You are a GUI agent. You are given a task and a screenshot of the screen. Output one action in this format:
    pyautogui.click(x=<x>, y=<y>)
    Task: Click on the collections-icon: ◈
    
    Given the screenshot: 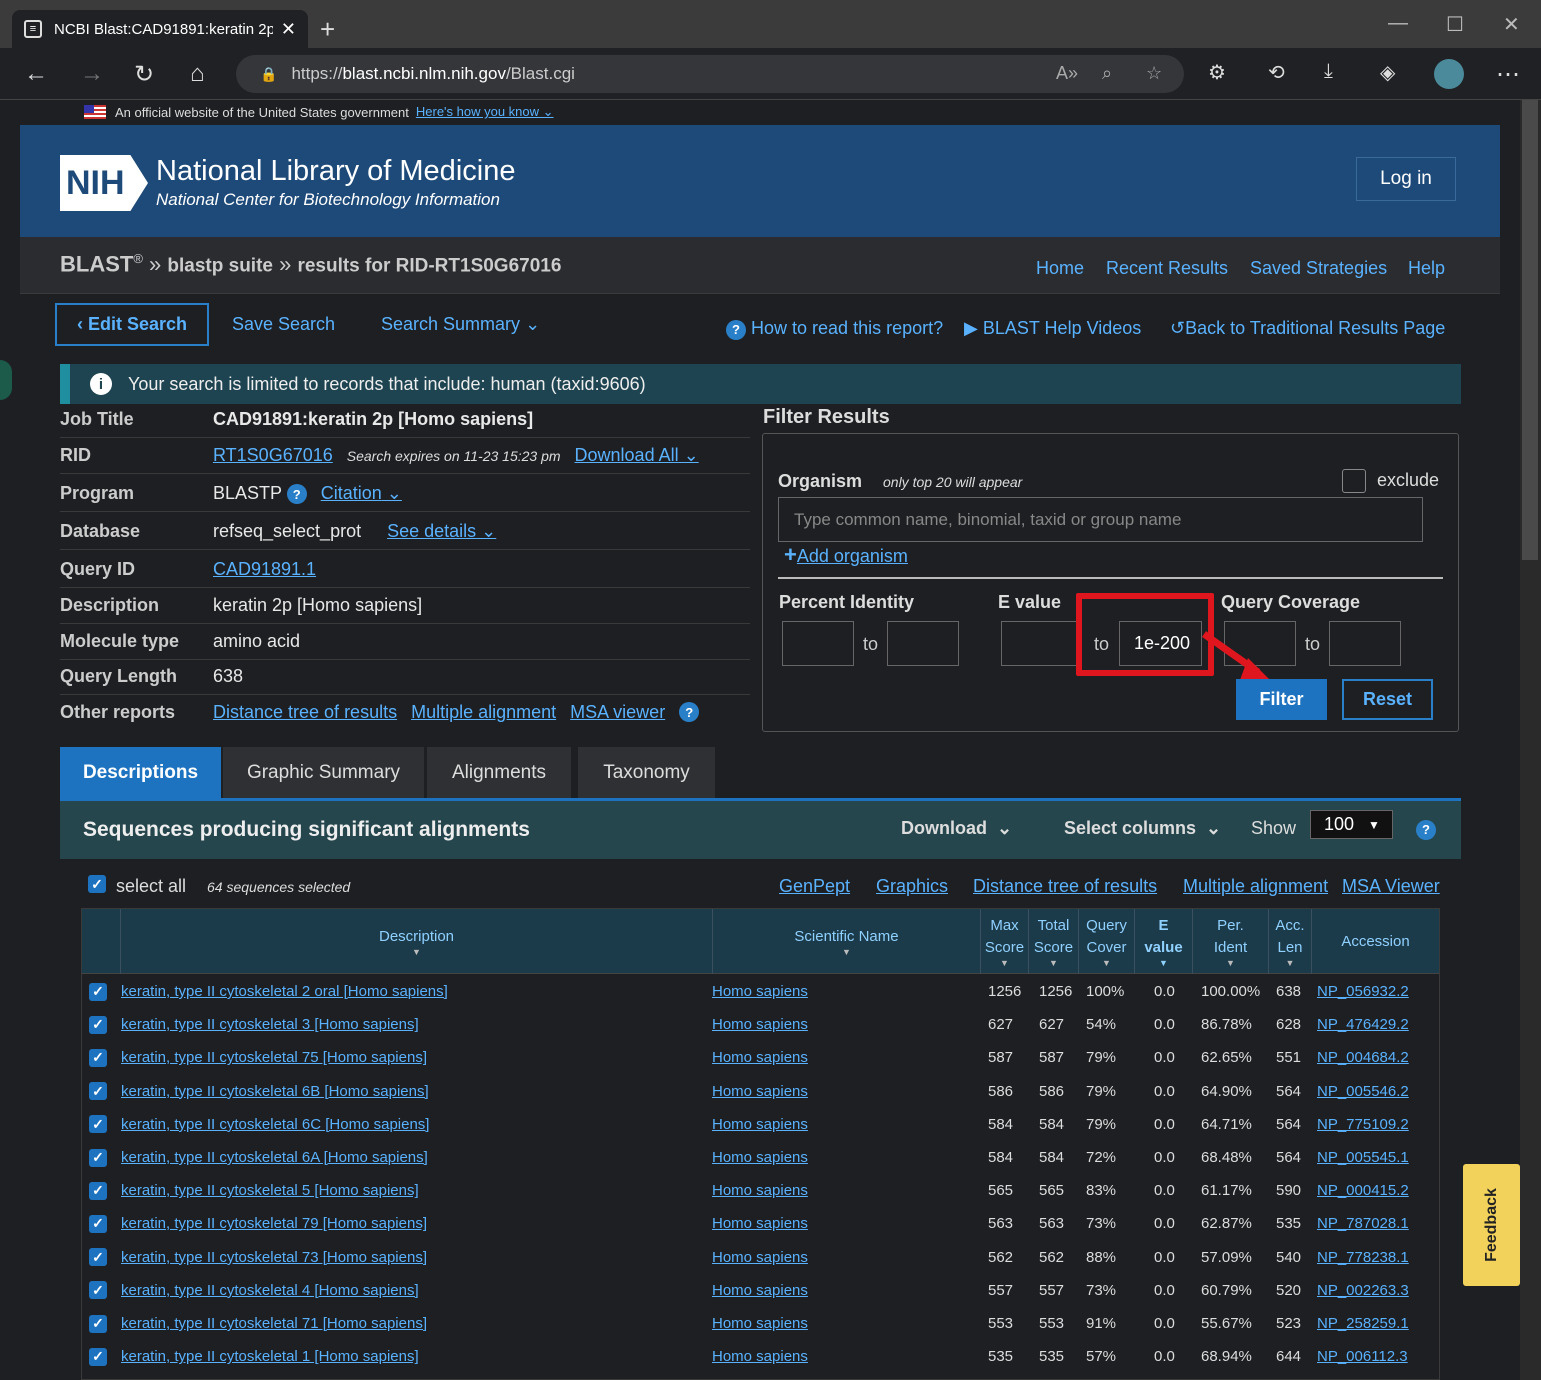 What is the action you would take?
    pyautogui.click(x=1387, y=72)
    